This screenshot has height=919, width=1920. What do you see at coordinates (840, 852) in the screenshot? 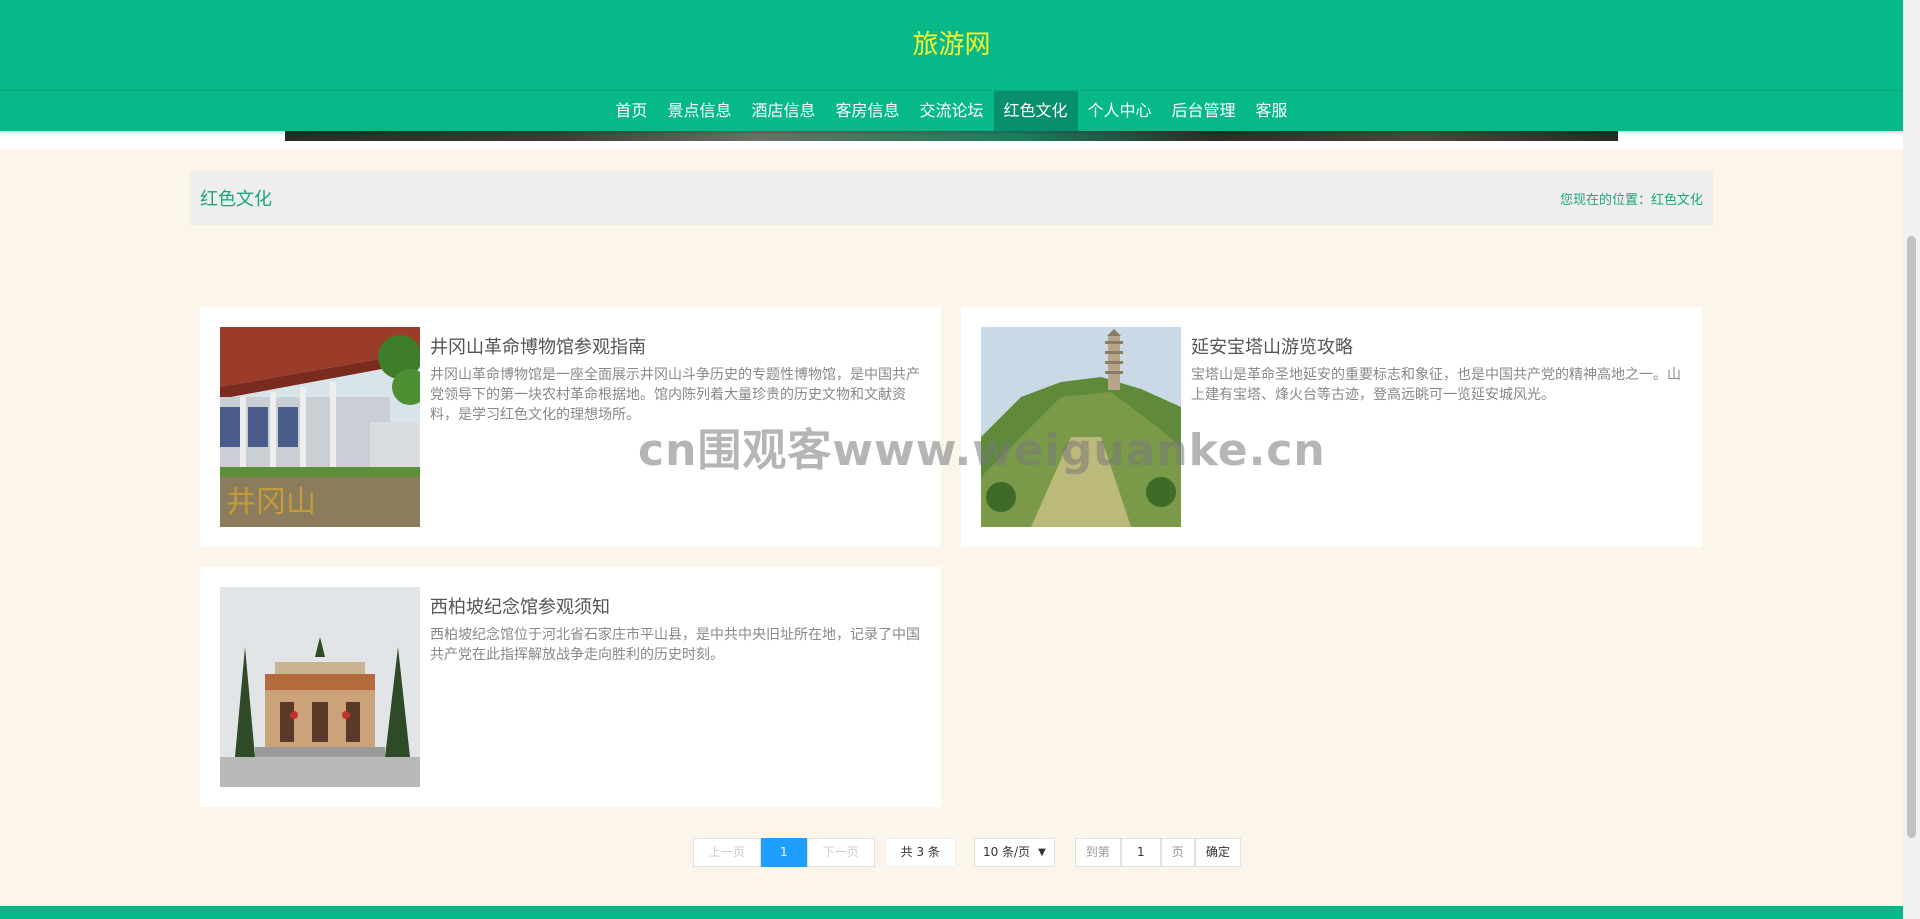
I see `next-page-button: 下一页` at bounding box center [840, 852].